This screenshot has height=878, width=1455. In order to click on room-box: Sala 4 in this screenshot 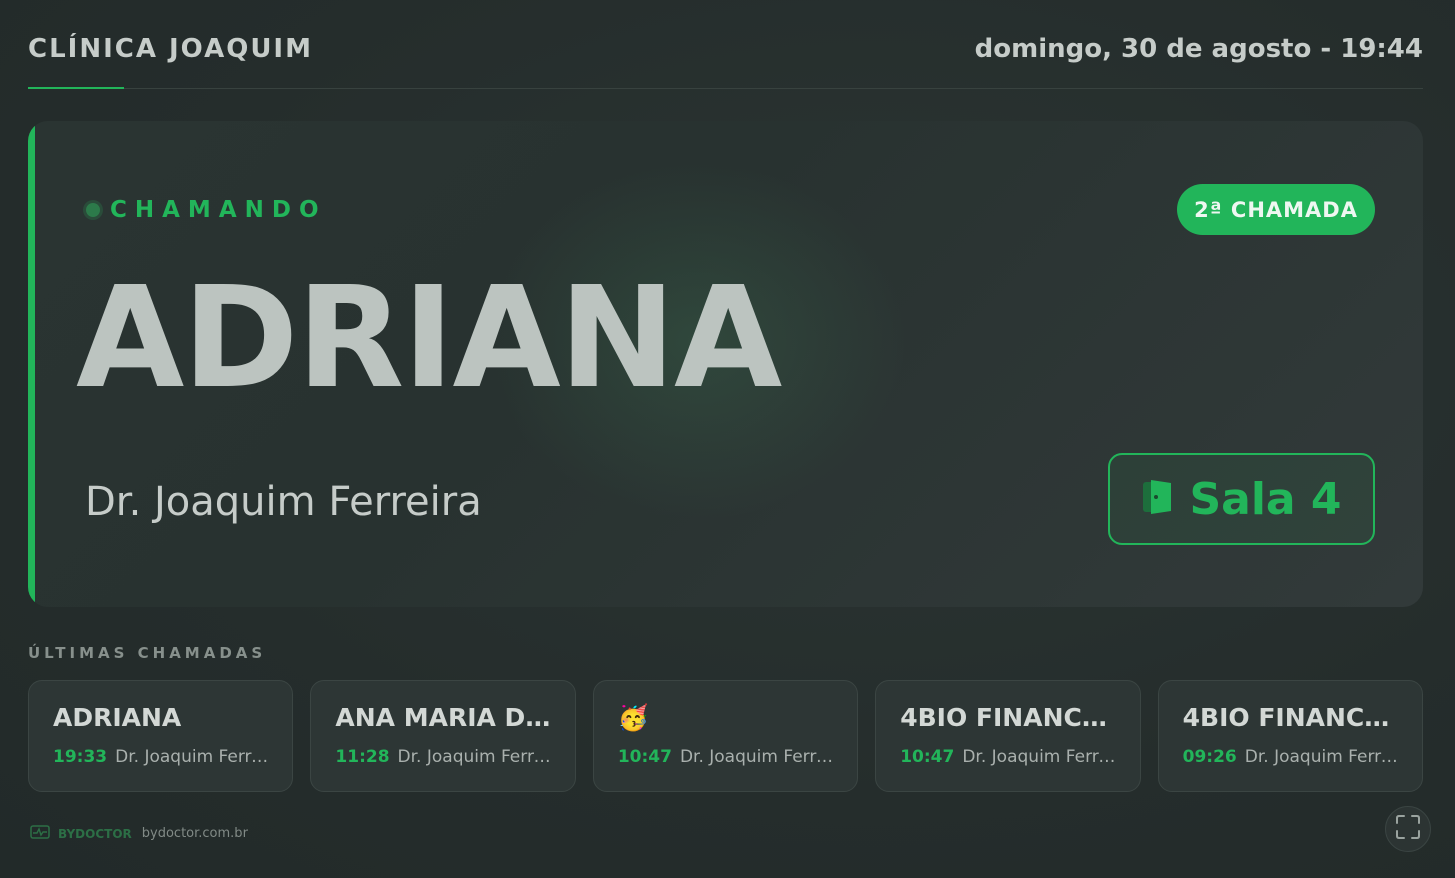, I will do `click(1241, 499)`.